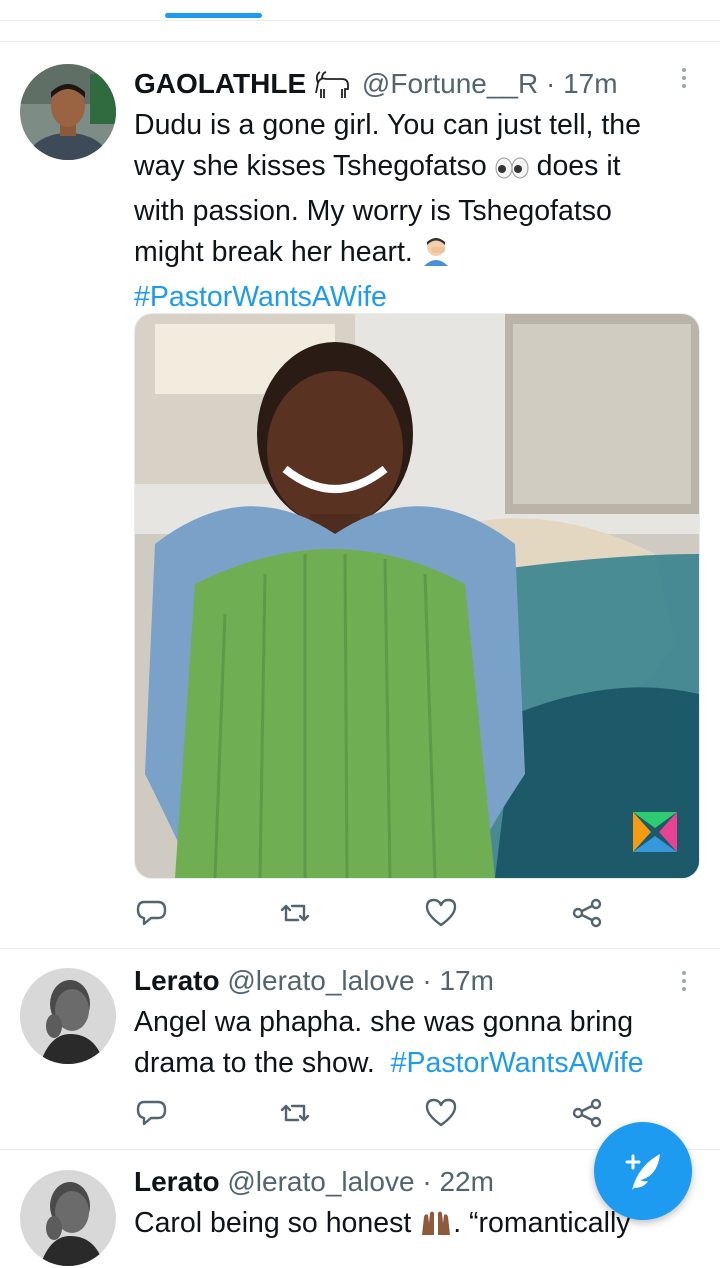 The image size is (720, 1268). I want to click on tweet-header: Lerato @lerato_lalove · 22m, so click(314, 1182).